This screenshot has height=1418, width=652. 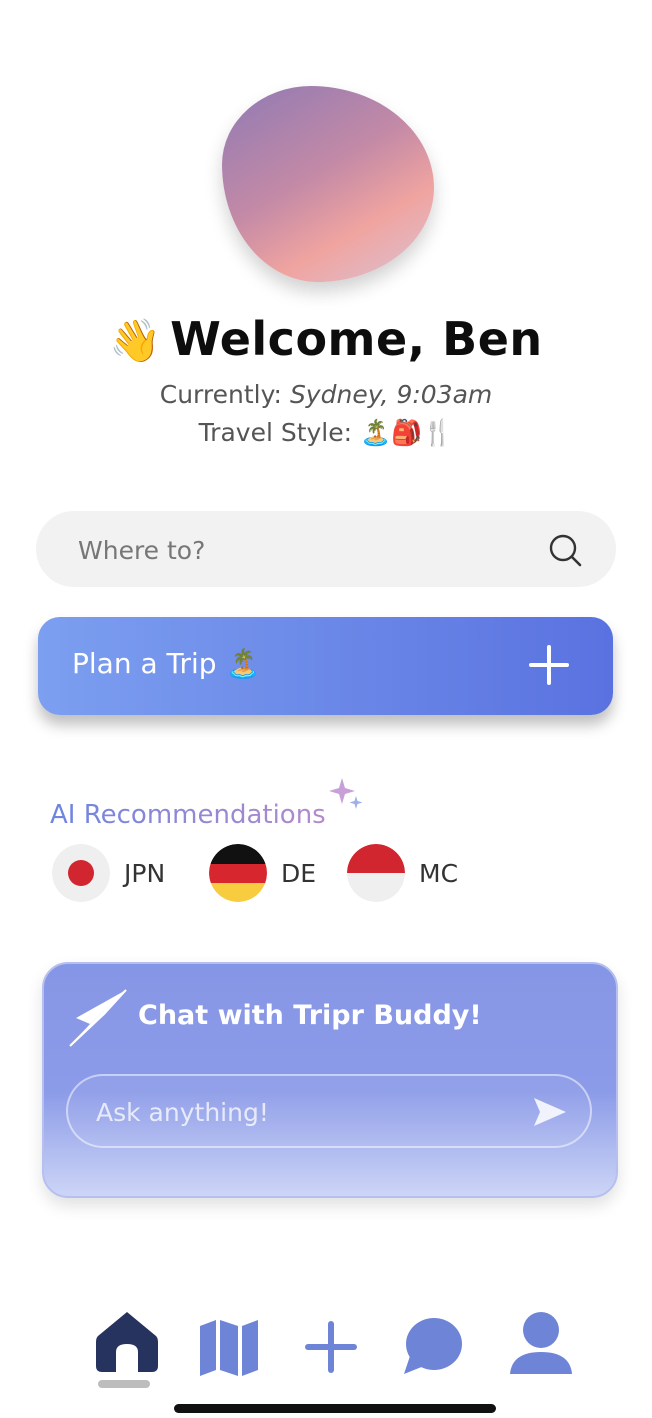 I want to click on home-icon, so click(x=127, y=1343).